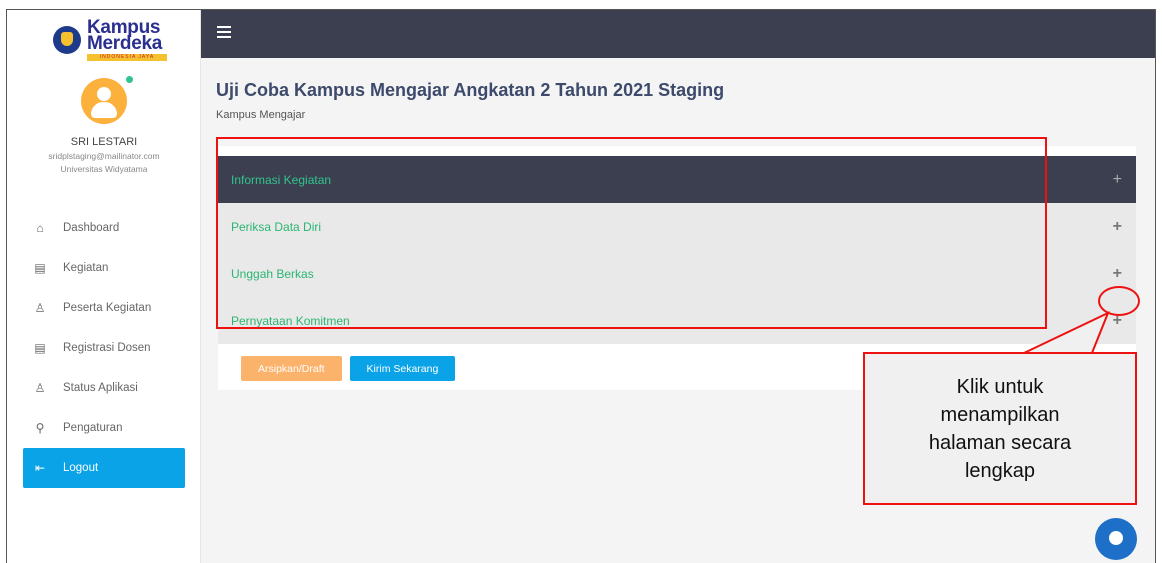 This screenshot has width=1162, height=563. I want to click on kampus-merdeka-logo: Kampus Merdeka INDONESIA JAYA, so click(113, 39).